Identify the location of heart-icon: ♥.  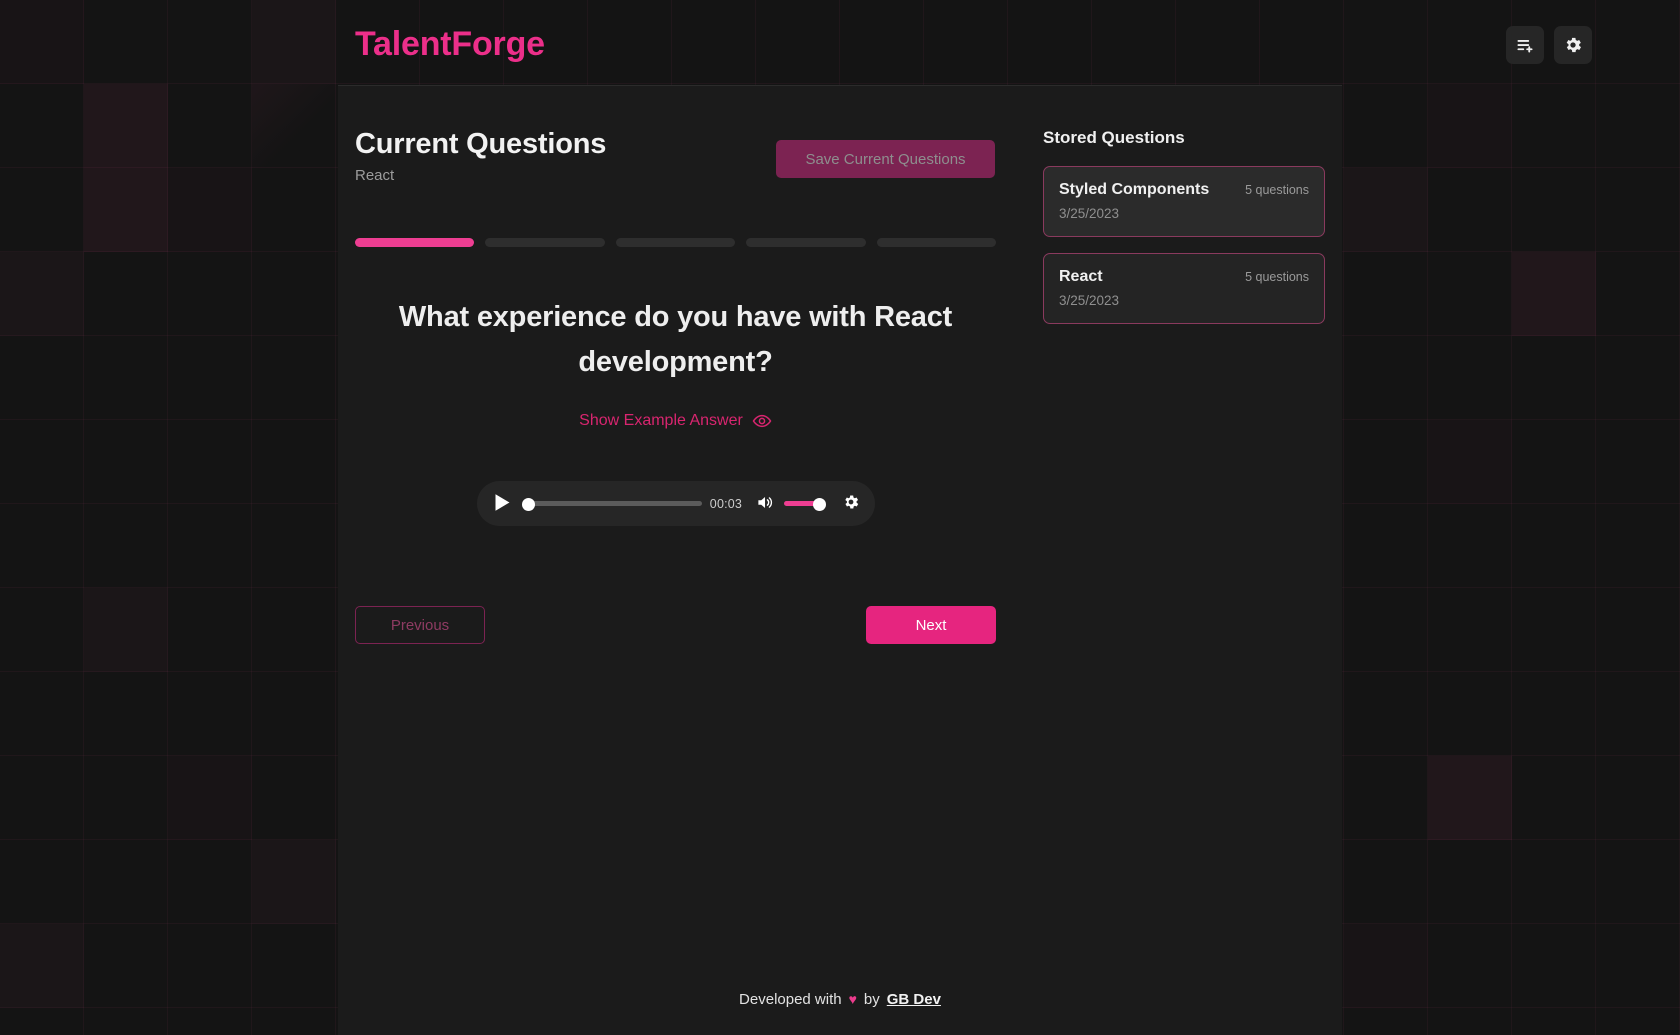
(852, 999).